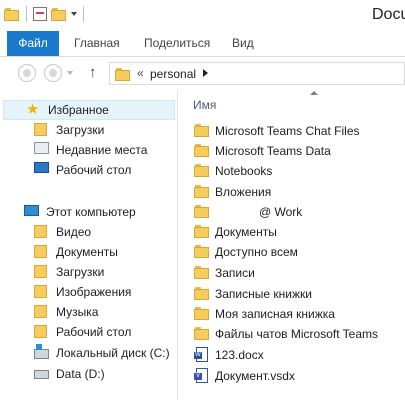 This screenshot has height=400, width=405. I want to click on nav-this-pc: Этот компьютер, so click(80, 212).